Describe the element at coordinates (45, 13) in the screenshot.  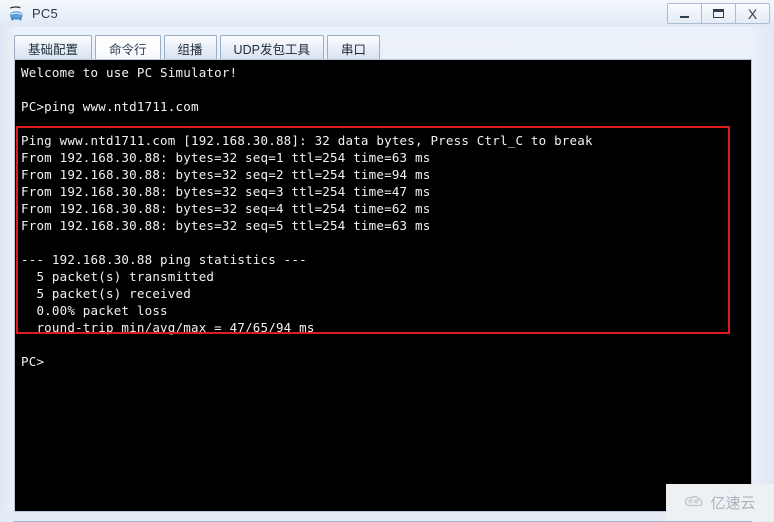
I see `window-title: PC5` at that location.